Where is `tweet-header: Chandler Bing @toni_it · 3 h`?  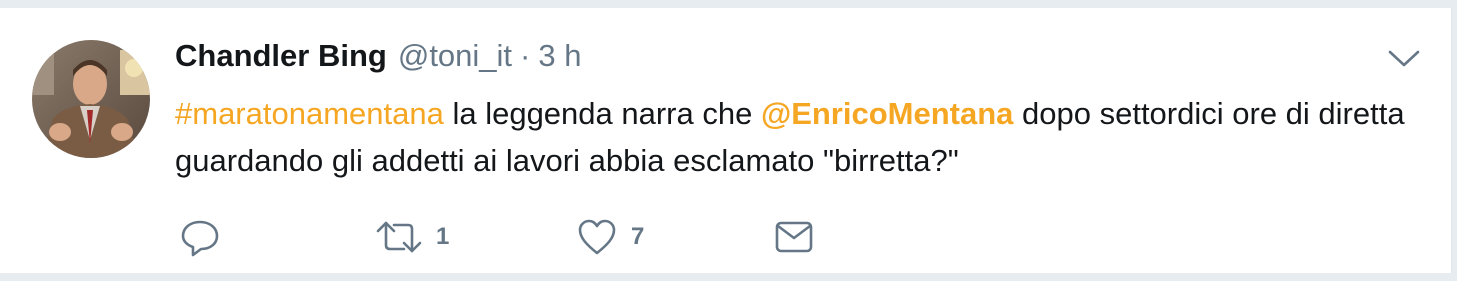 tweet-header: Chandler Bing @toni_it · 3 h is located at coordinates (378, 60).